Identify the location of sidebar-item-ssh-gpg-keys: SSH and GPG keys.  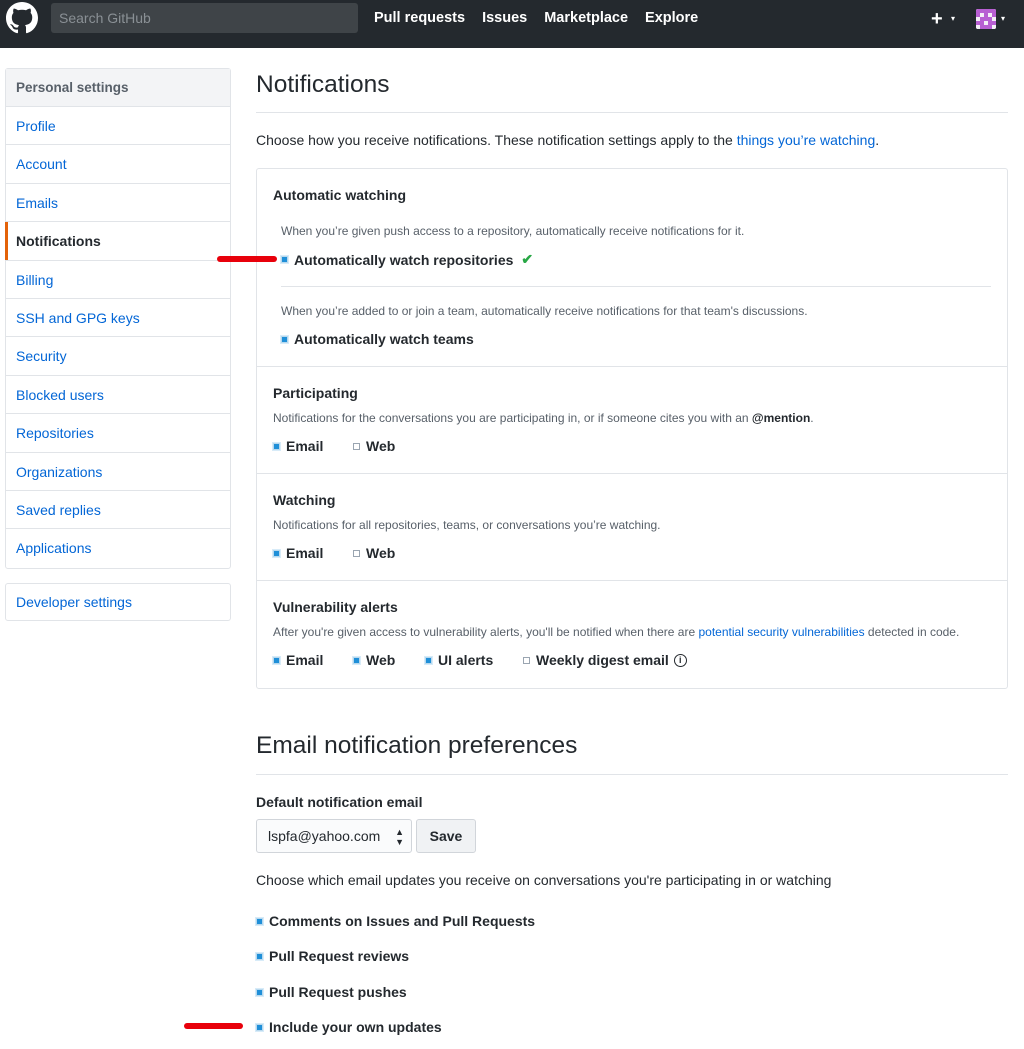
(118, 318).